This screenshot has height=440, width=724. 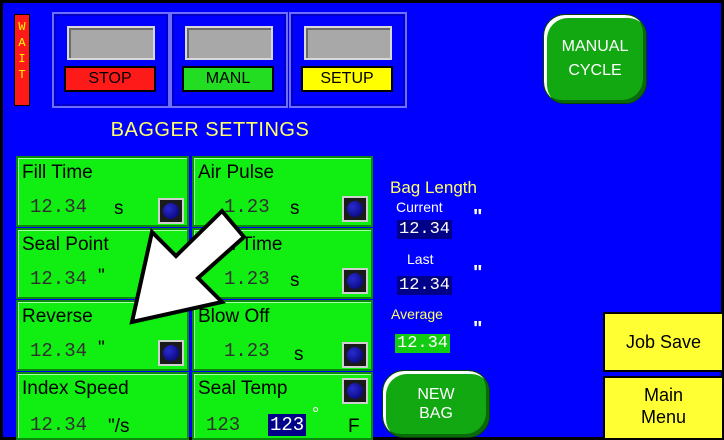 What do you see at coordinates (295, 208) in the screenshot?
I see `air-pulse-unit: s` at bounding box center [295, 208].